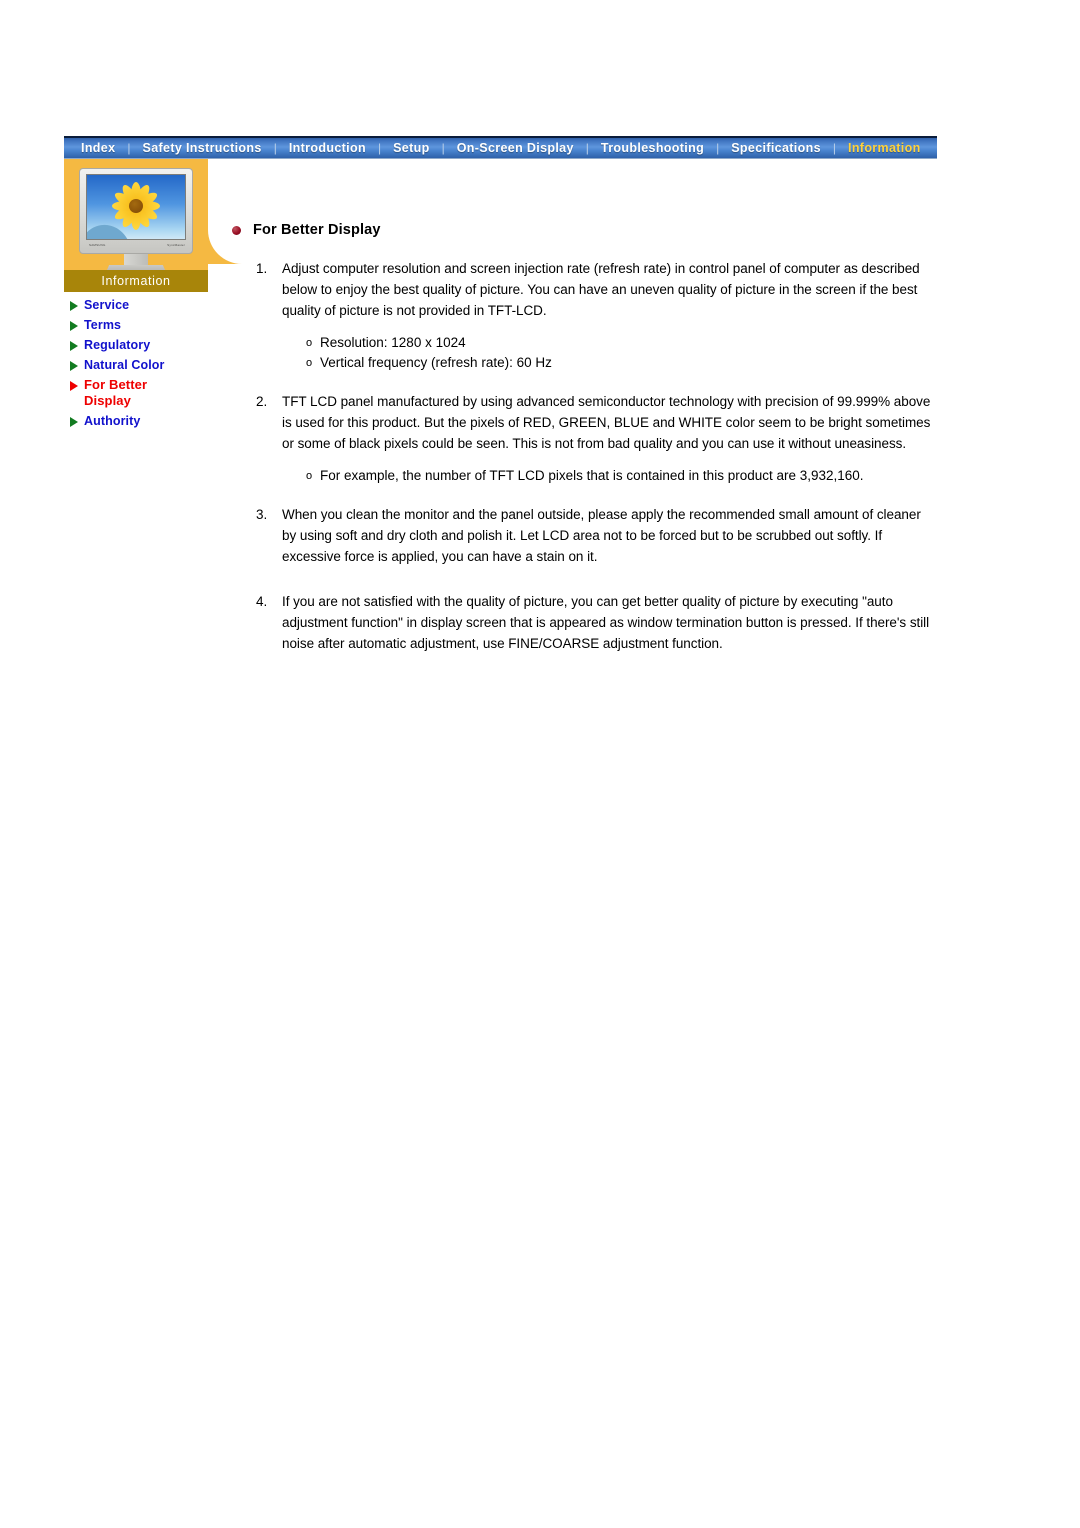 This screenshot has width=1080, height=1528. I want to click on monitor-brand-label: SAMSUNG, so click(97, 245).